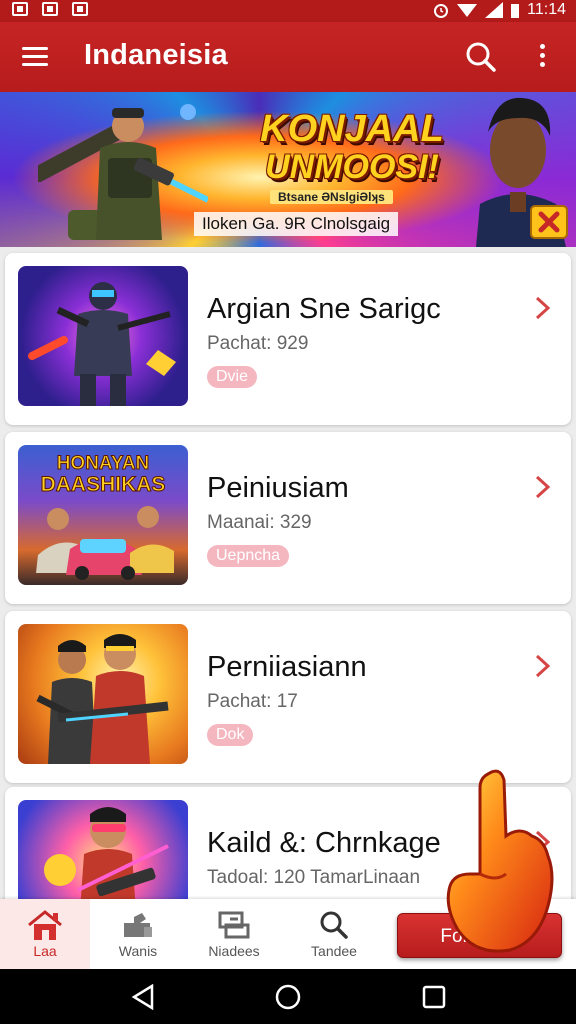 This screenshot has width=576, height=1024. I want to click on back-icon, so click(144, 997).